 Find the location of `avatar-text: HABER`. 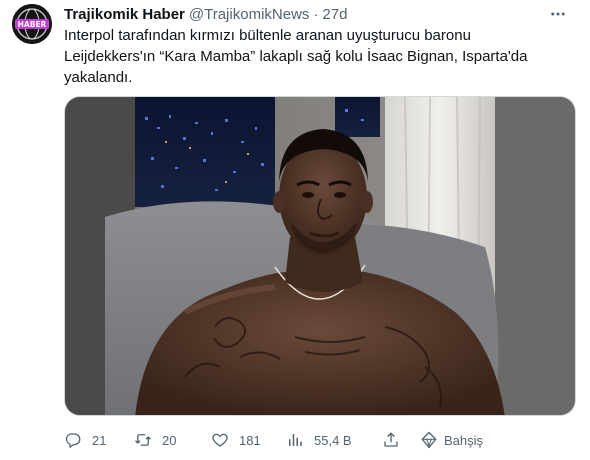

avatar-text: HABER is located at coordinates (32, 24).